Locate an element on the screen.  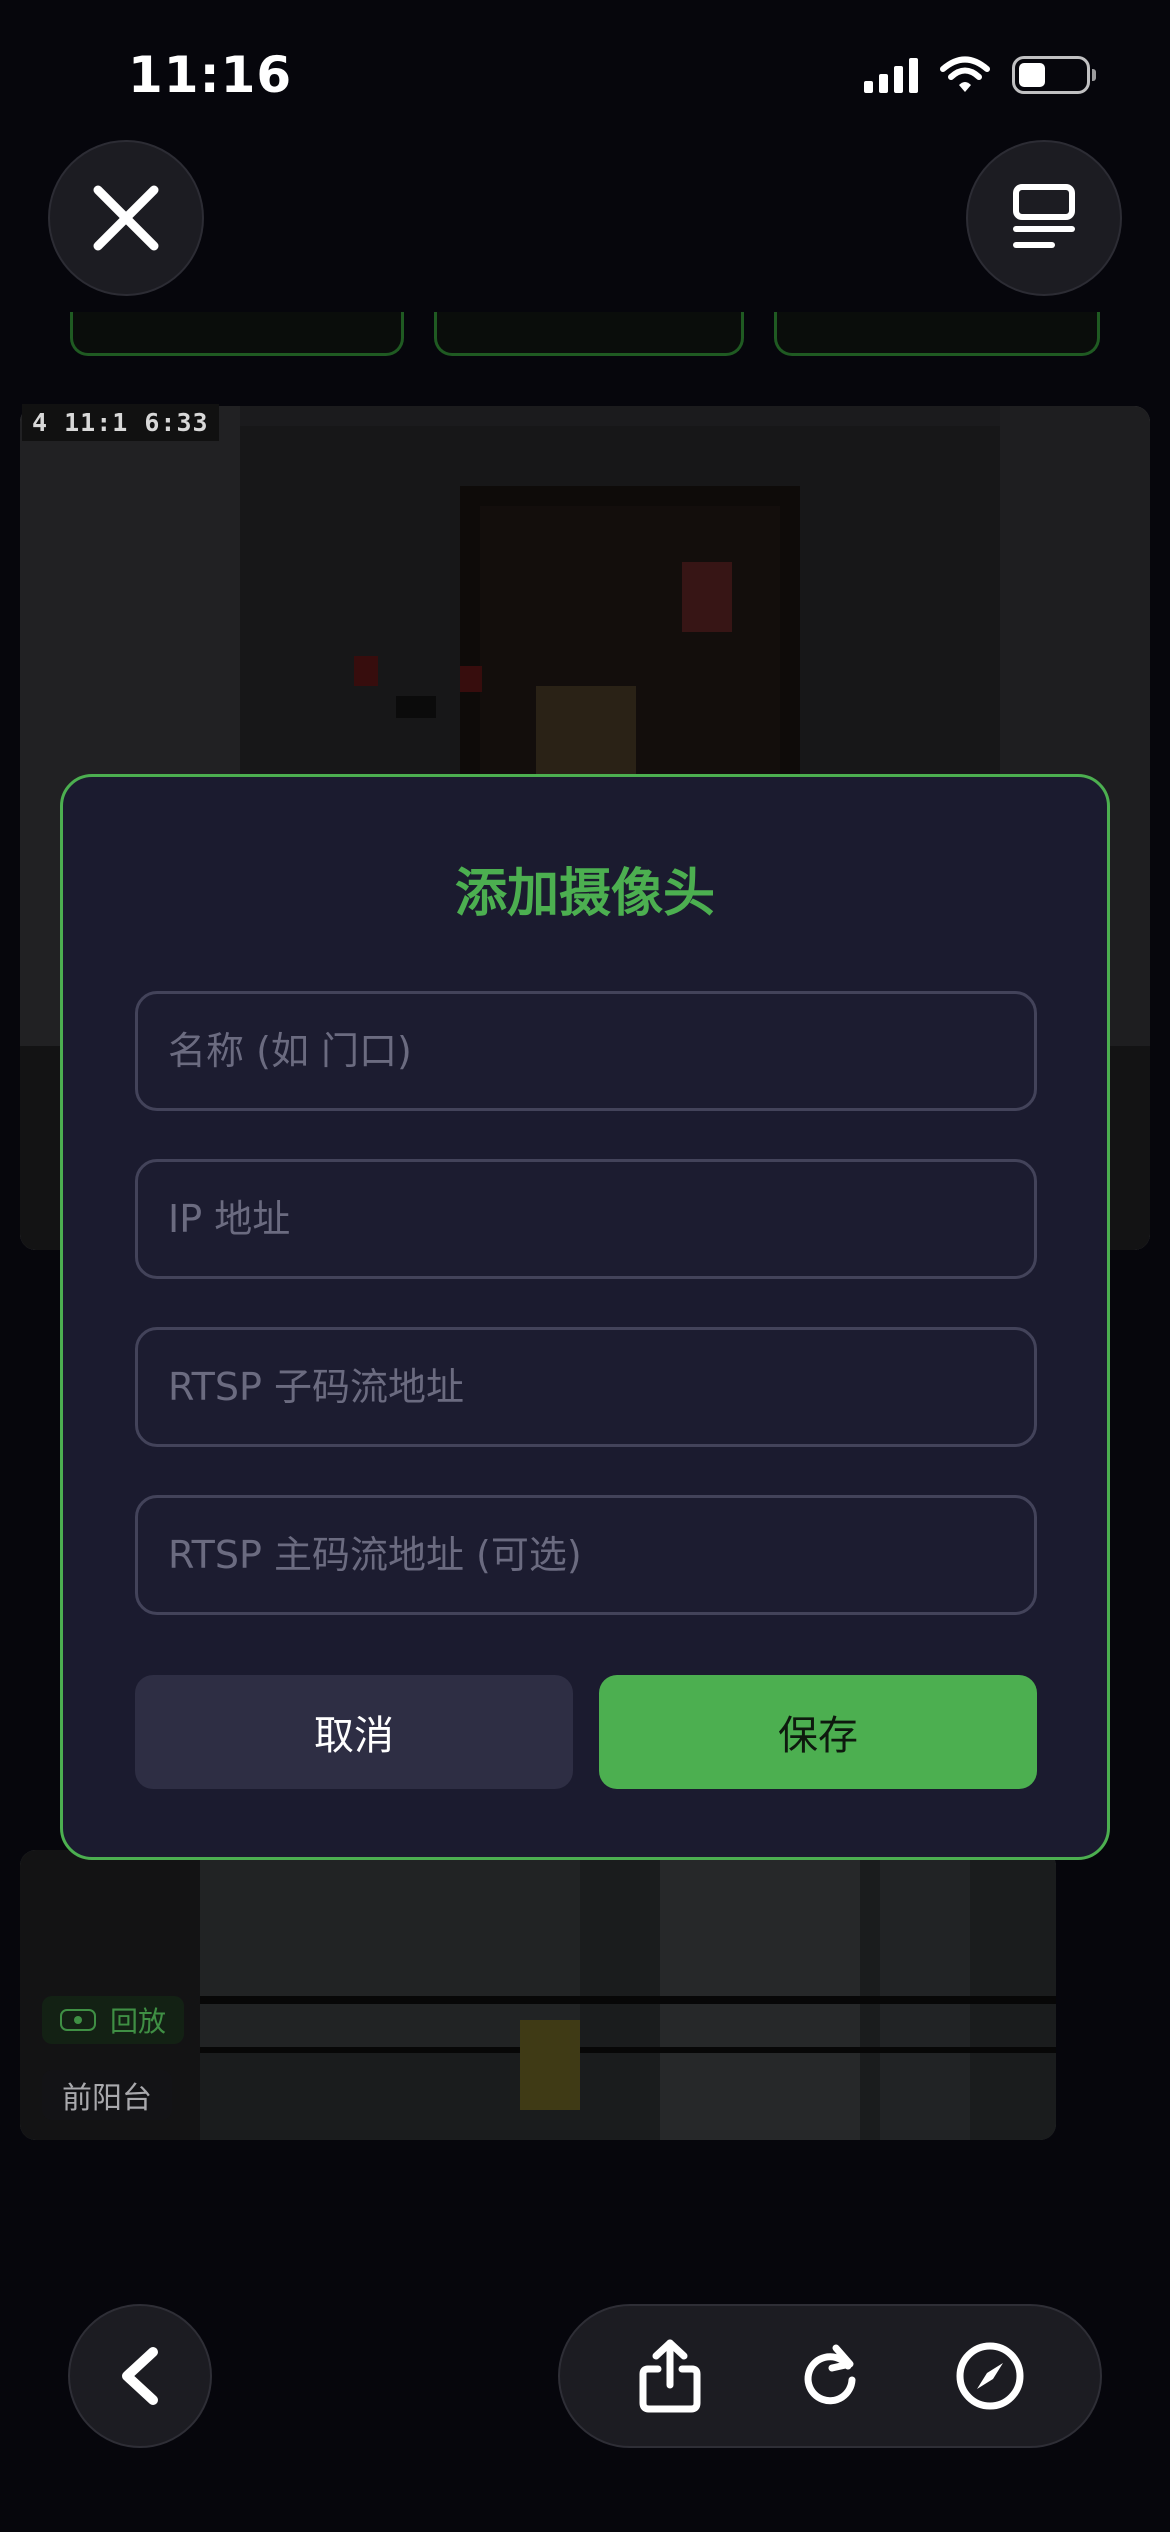
list-icon is located at coordinates (1044, 216).